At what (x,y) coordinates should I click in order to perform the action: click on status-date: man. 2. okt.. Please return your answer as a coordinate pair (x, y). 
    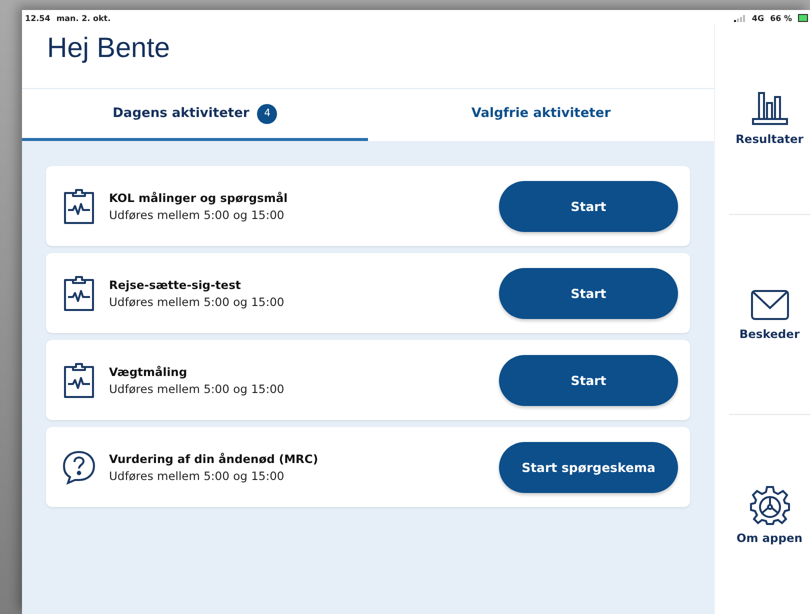
    Looking at the image, I should click on (83, 18).